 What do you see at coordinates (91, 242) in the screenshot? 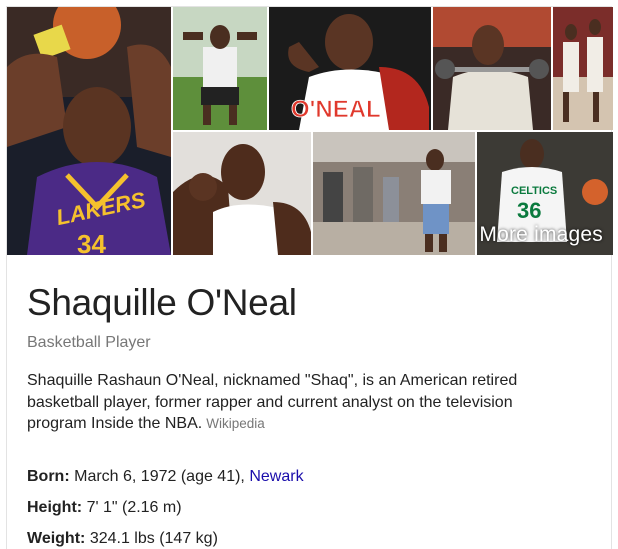
I see `jersey-number: 34` at bounding box center [91, 242].